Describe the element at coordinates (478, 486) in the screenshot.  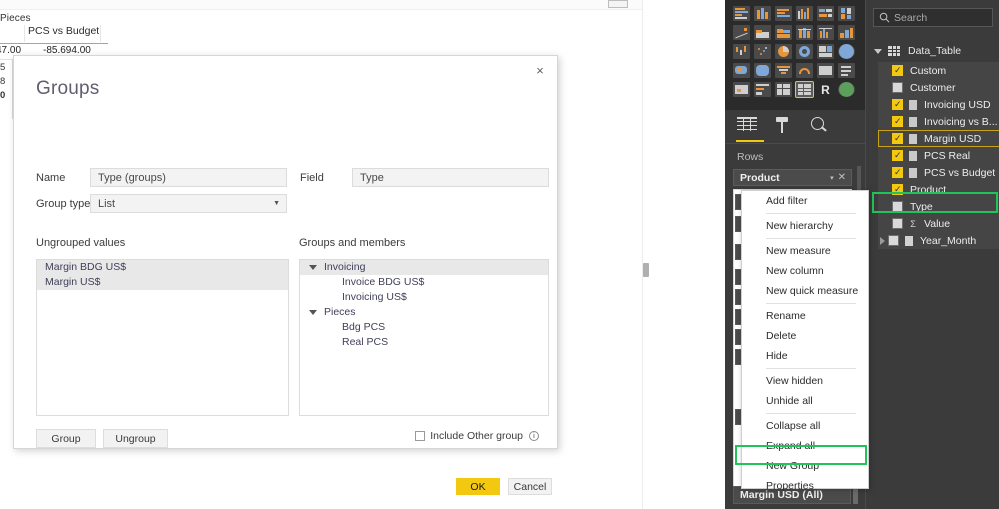
I see `ok-button: OK` at that location.